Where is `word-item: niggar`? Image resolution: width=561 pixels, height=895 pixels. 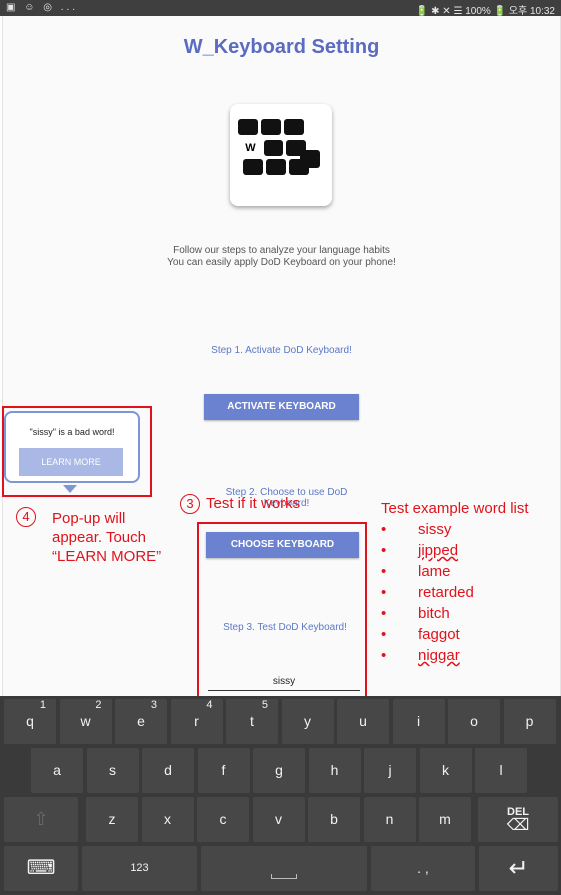
word-item: niggar is located at coordinates (439, 655).